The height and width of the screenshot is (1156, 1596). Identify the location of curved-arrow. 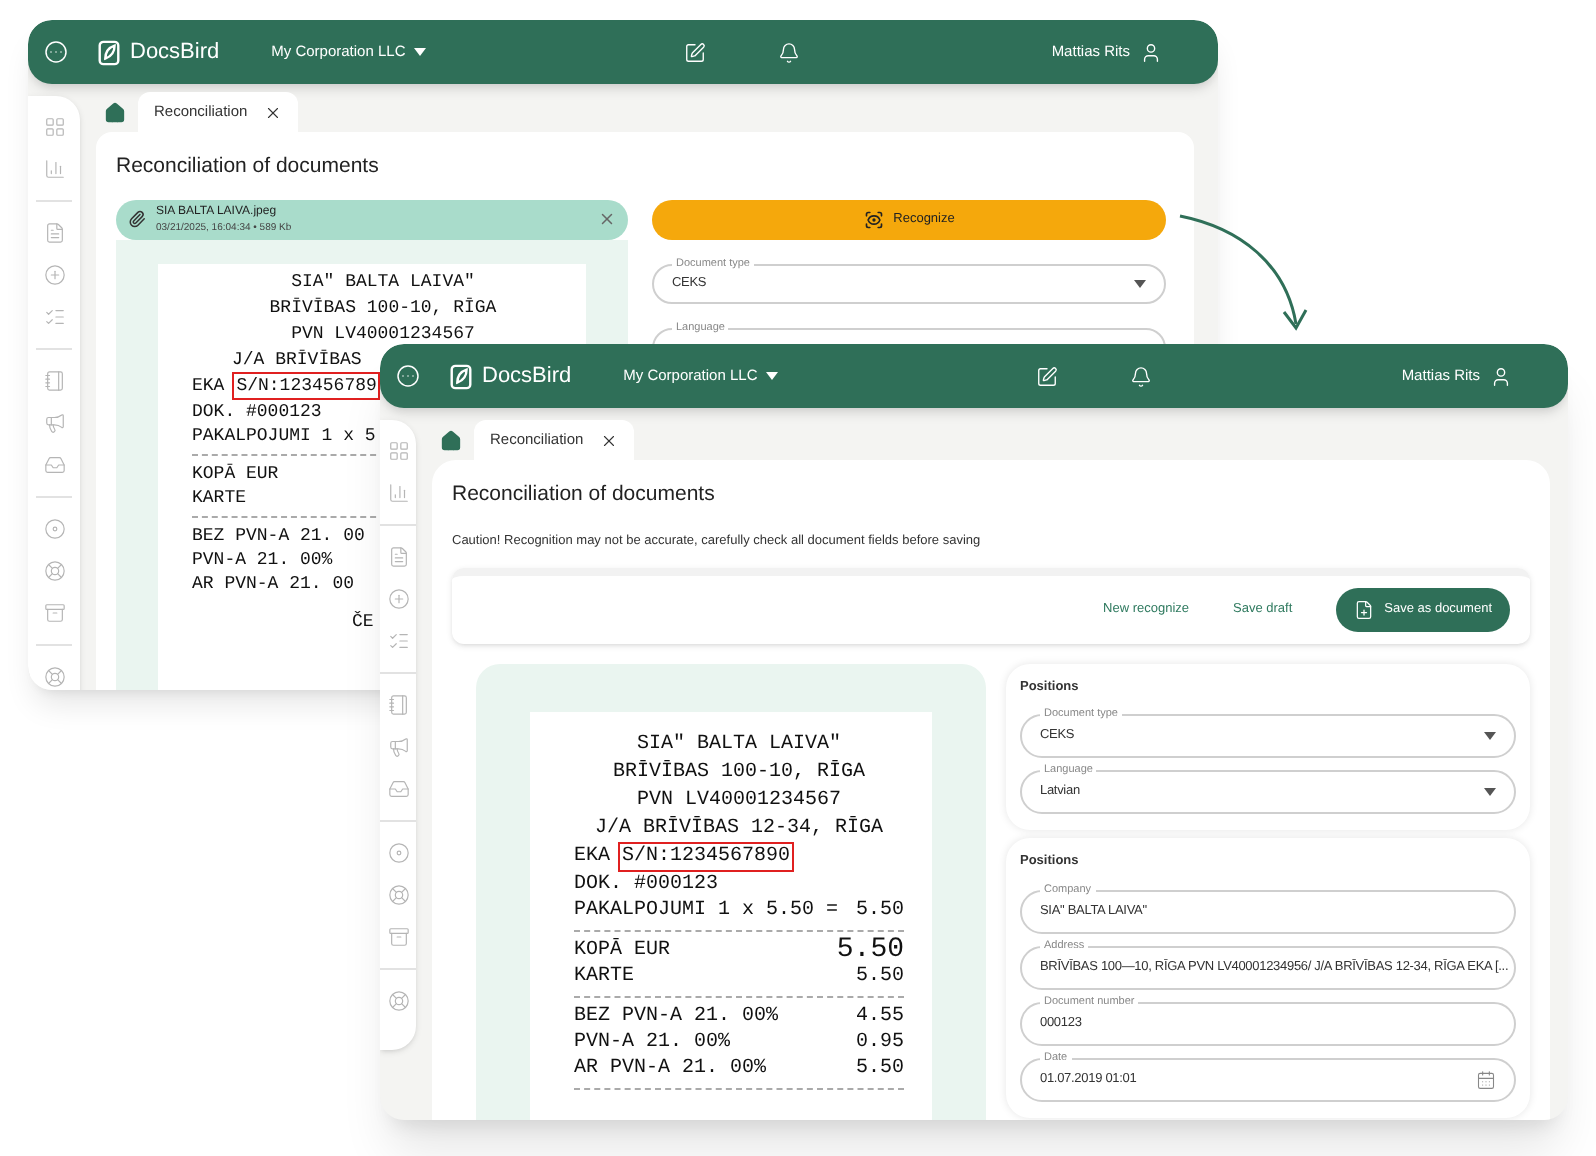
(1243, 272).